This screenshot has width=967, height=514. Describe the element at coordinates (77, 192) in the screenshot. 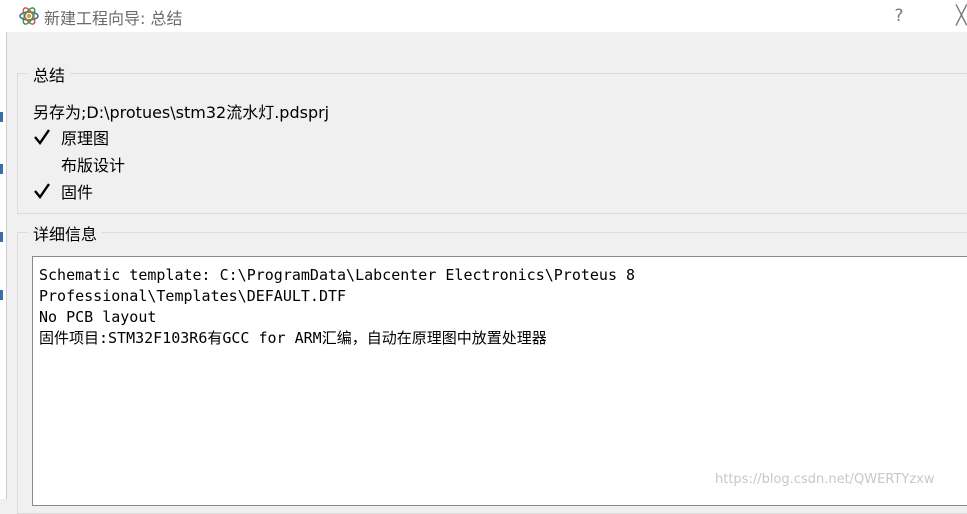

I see `summary-item-firmware: 固件` at that location.